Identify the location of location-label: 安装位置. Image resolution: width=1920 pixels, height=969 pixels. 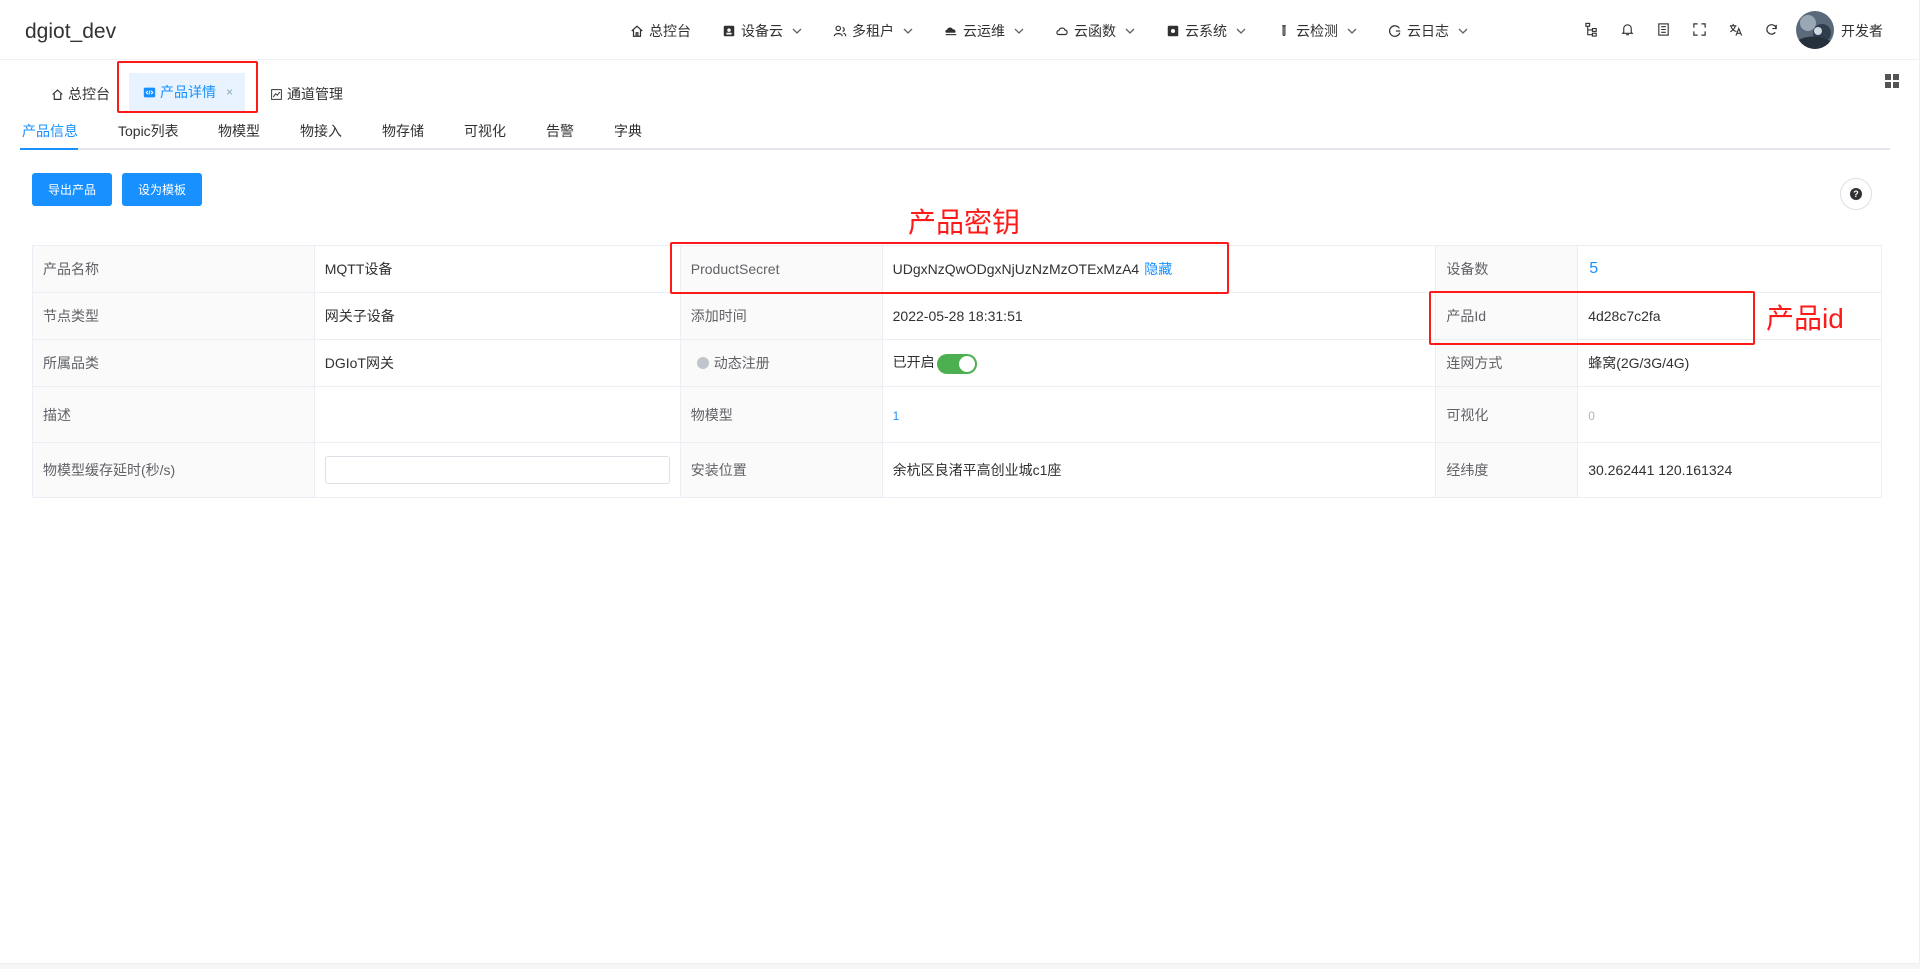
(781, 470).